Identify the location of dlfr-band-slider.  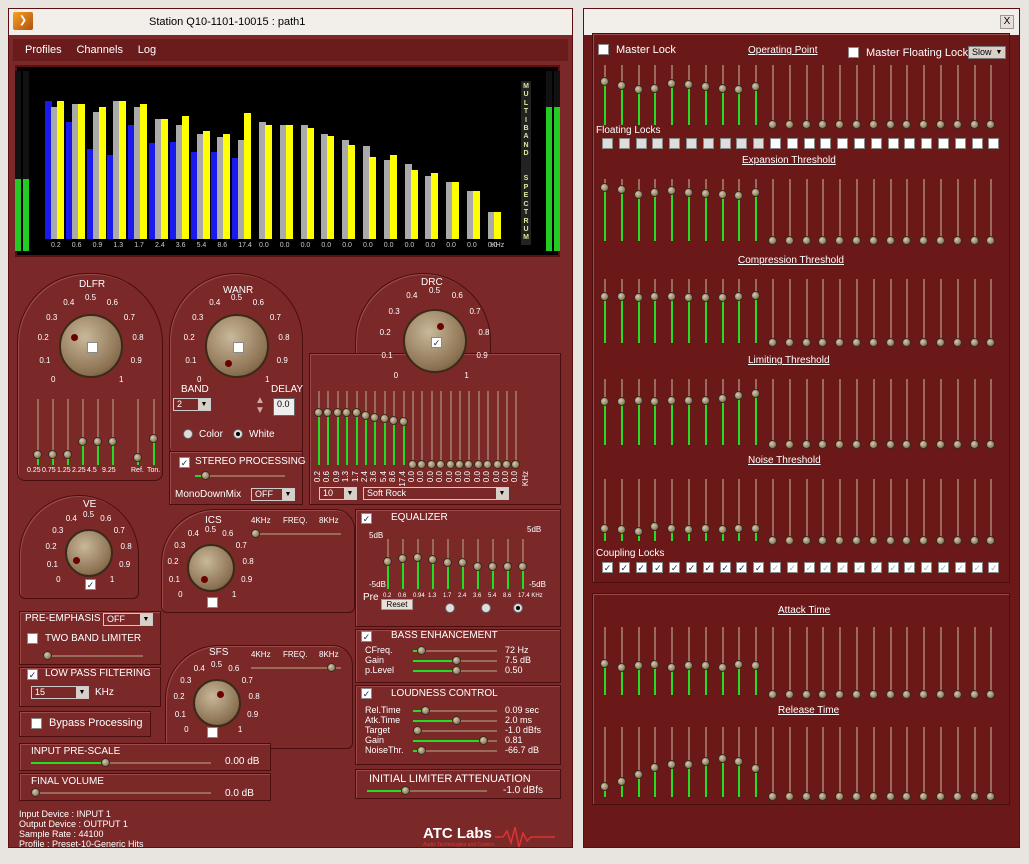
(137, 432).